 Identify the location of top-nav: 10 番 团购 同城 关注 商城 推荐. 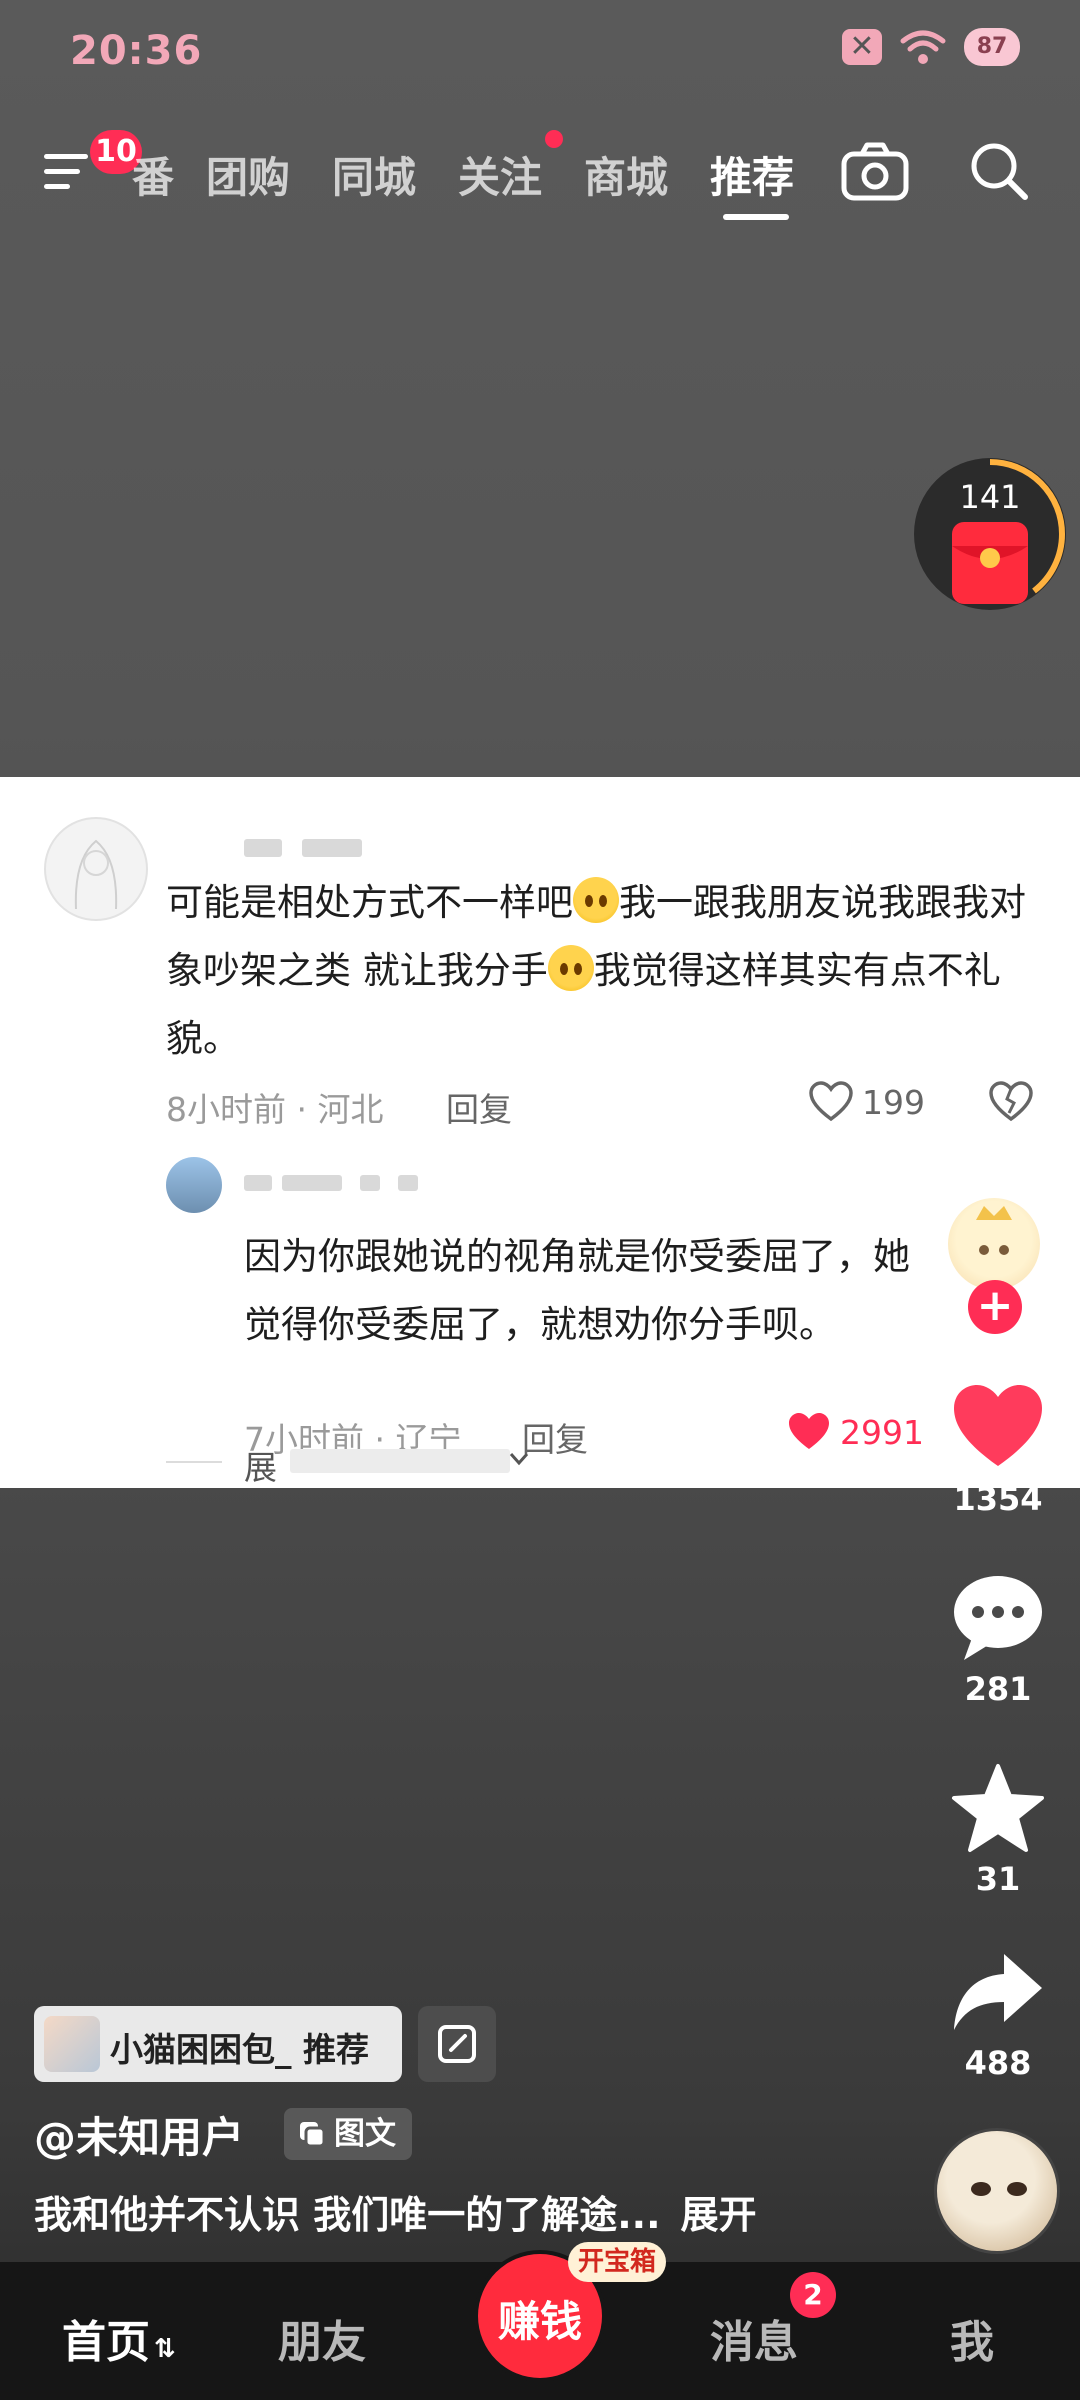
(540, 175).